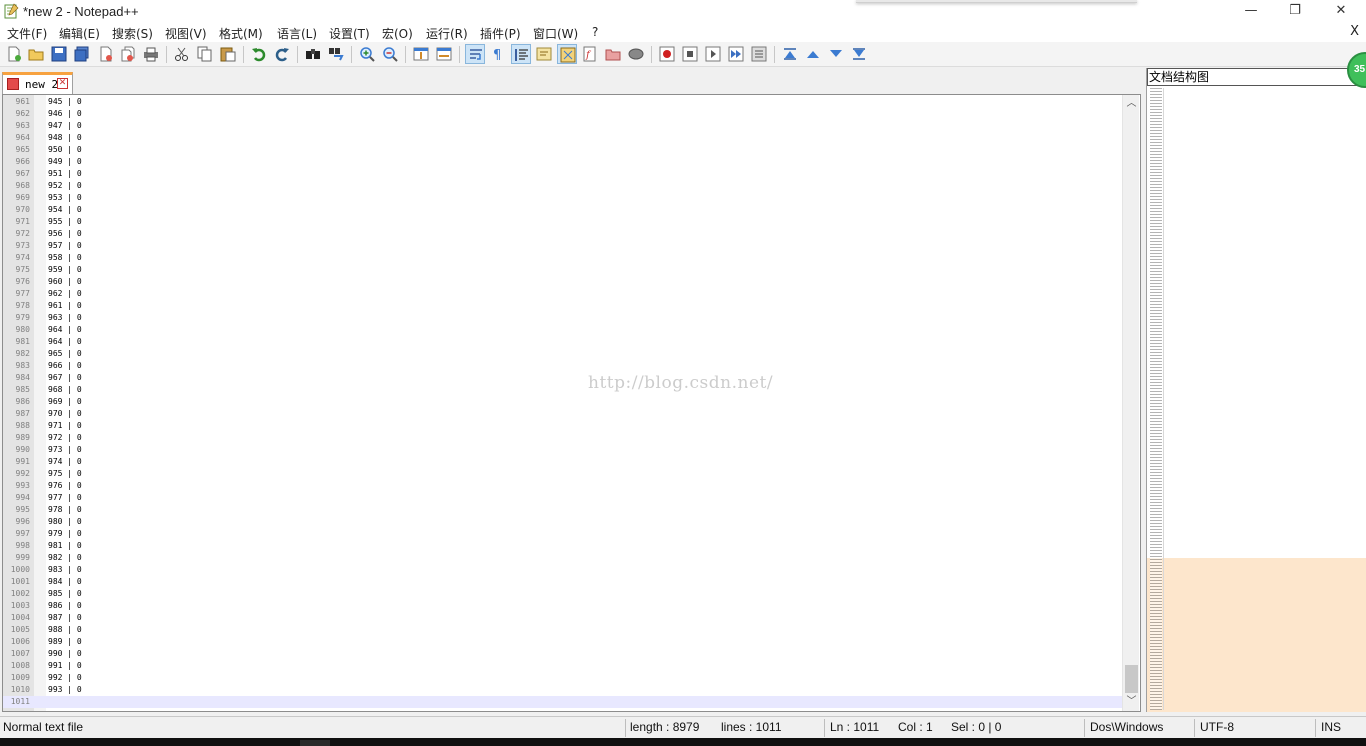  What do you see at coordinates (65, 558) in the screenshot?
I see `line-text: 982 | 0` at bounding box center [65, 558].